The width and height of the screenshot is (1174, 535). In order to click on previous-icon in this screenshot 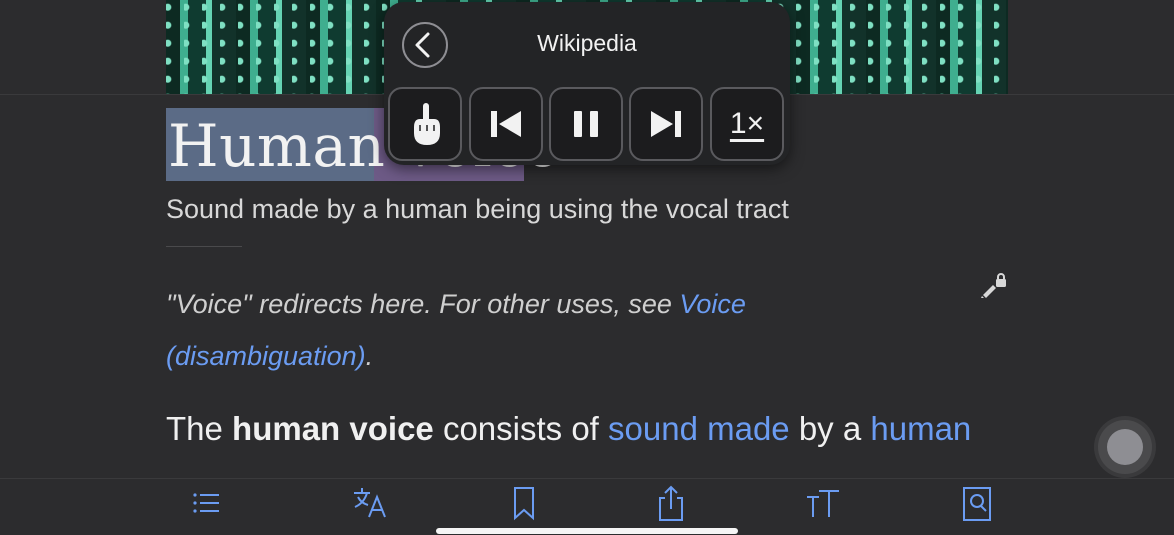, I will do `click(506, 124)`.